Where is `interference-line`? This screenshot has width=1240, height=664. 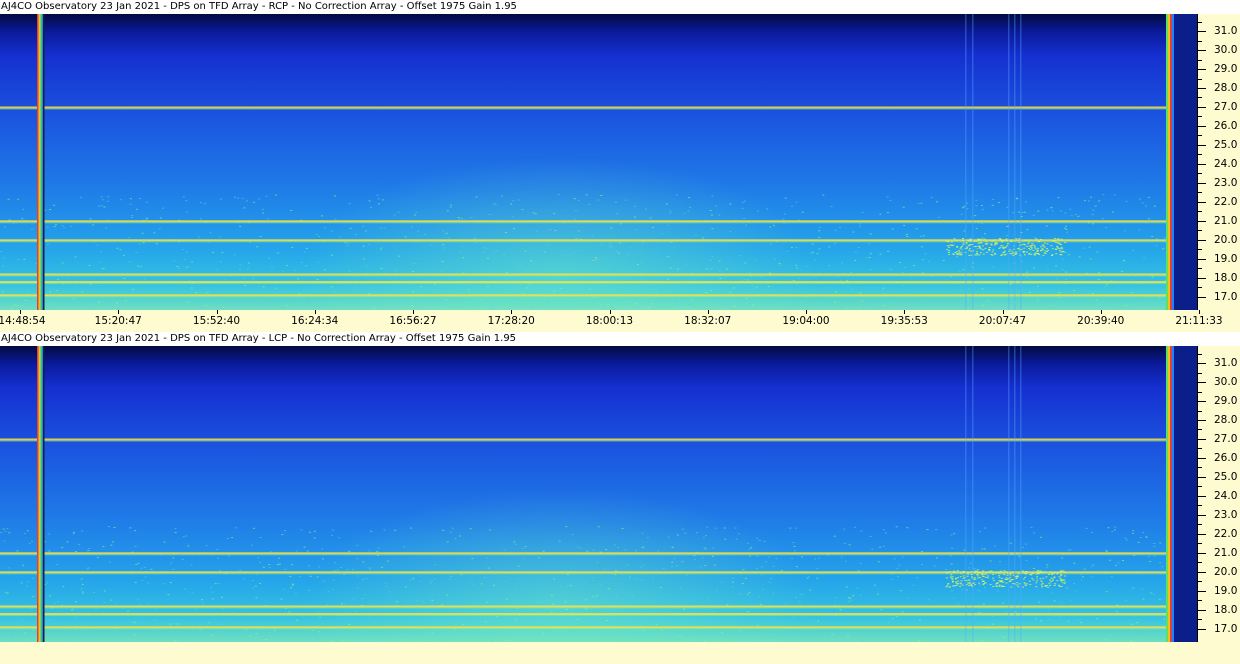 interference-line is located at coordinates (598, 274).